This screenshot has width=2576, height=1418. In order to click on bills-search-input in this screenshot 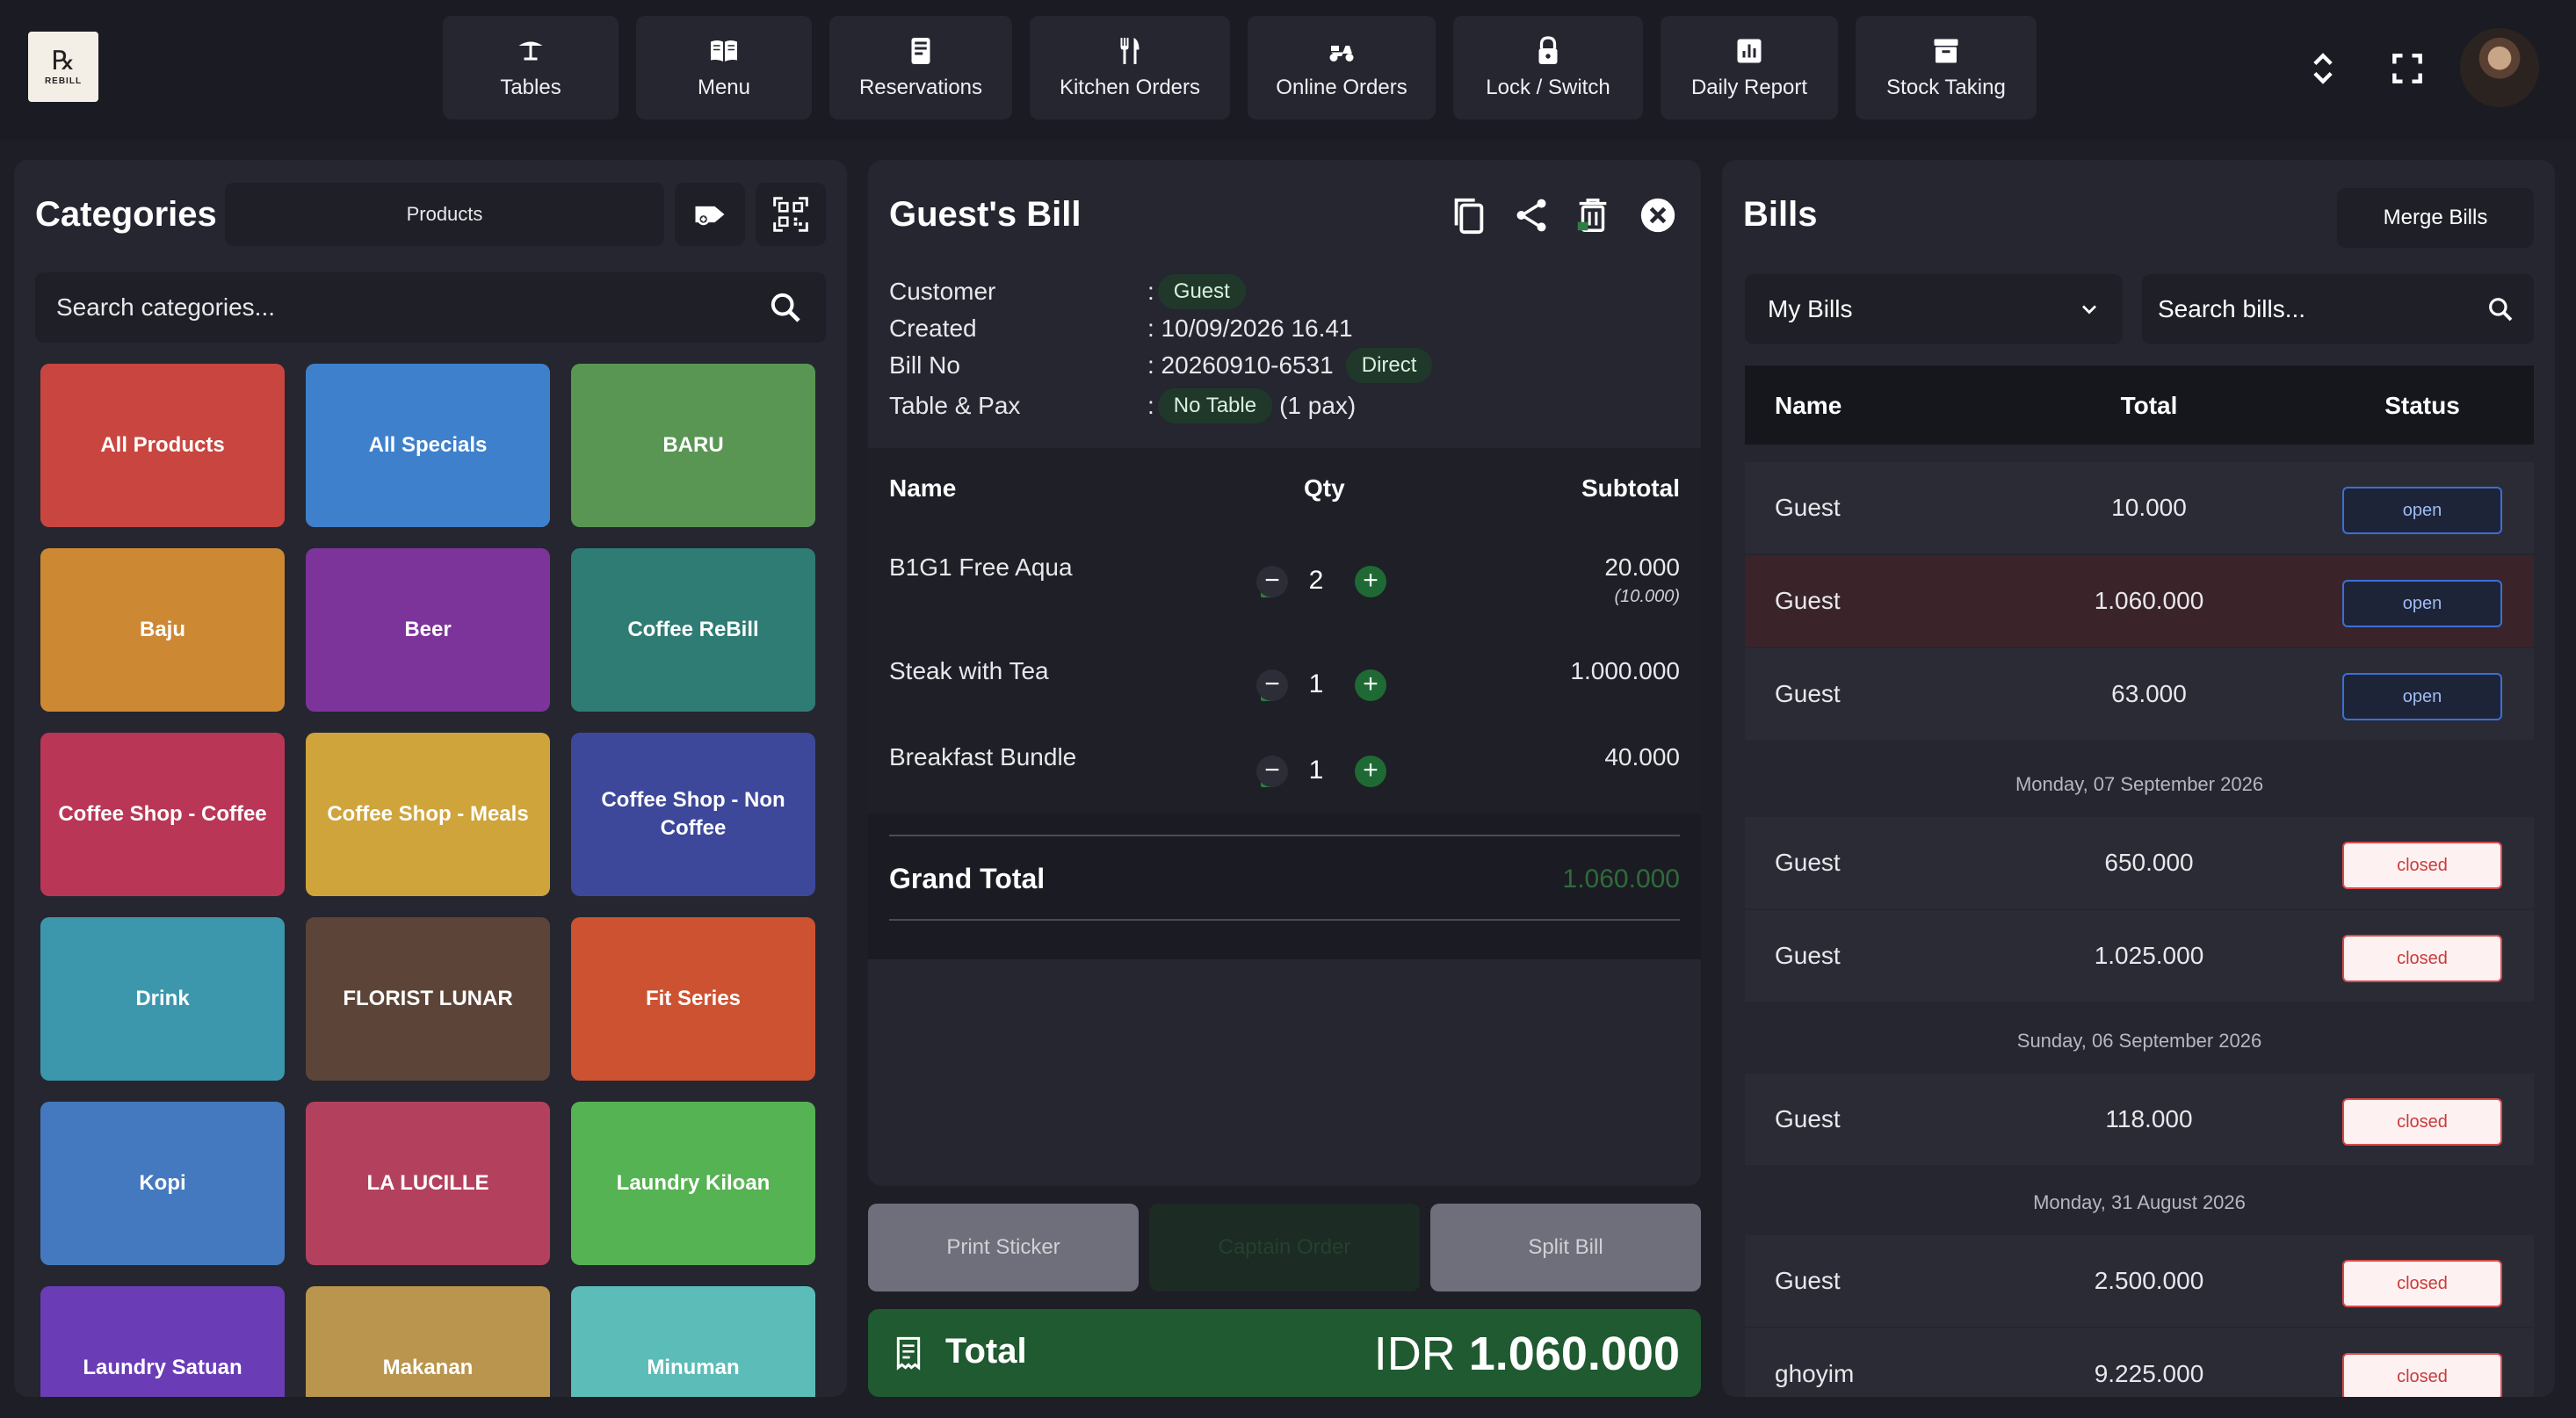, I will do `click(2309, 309)`.